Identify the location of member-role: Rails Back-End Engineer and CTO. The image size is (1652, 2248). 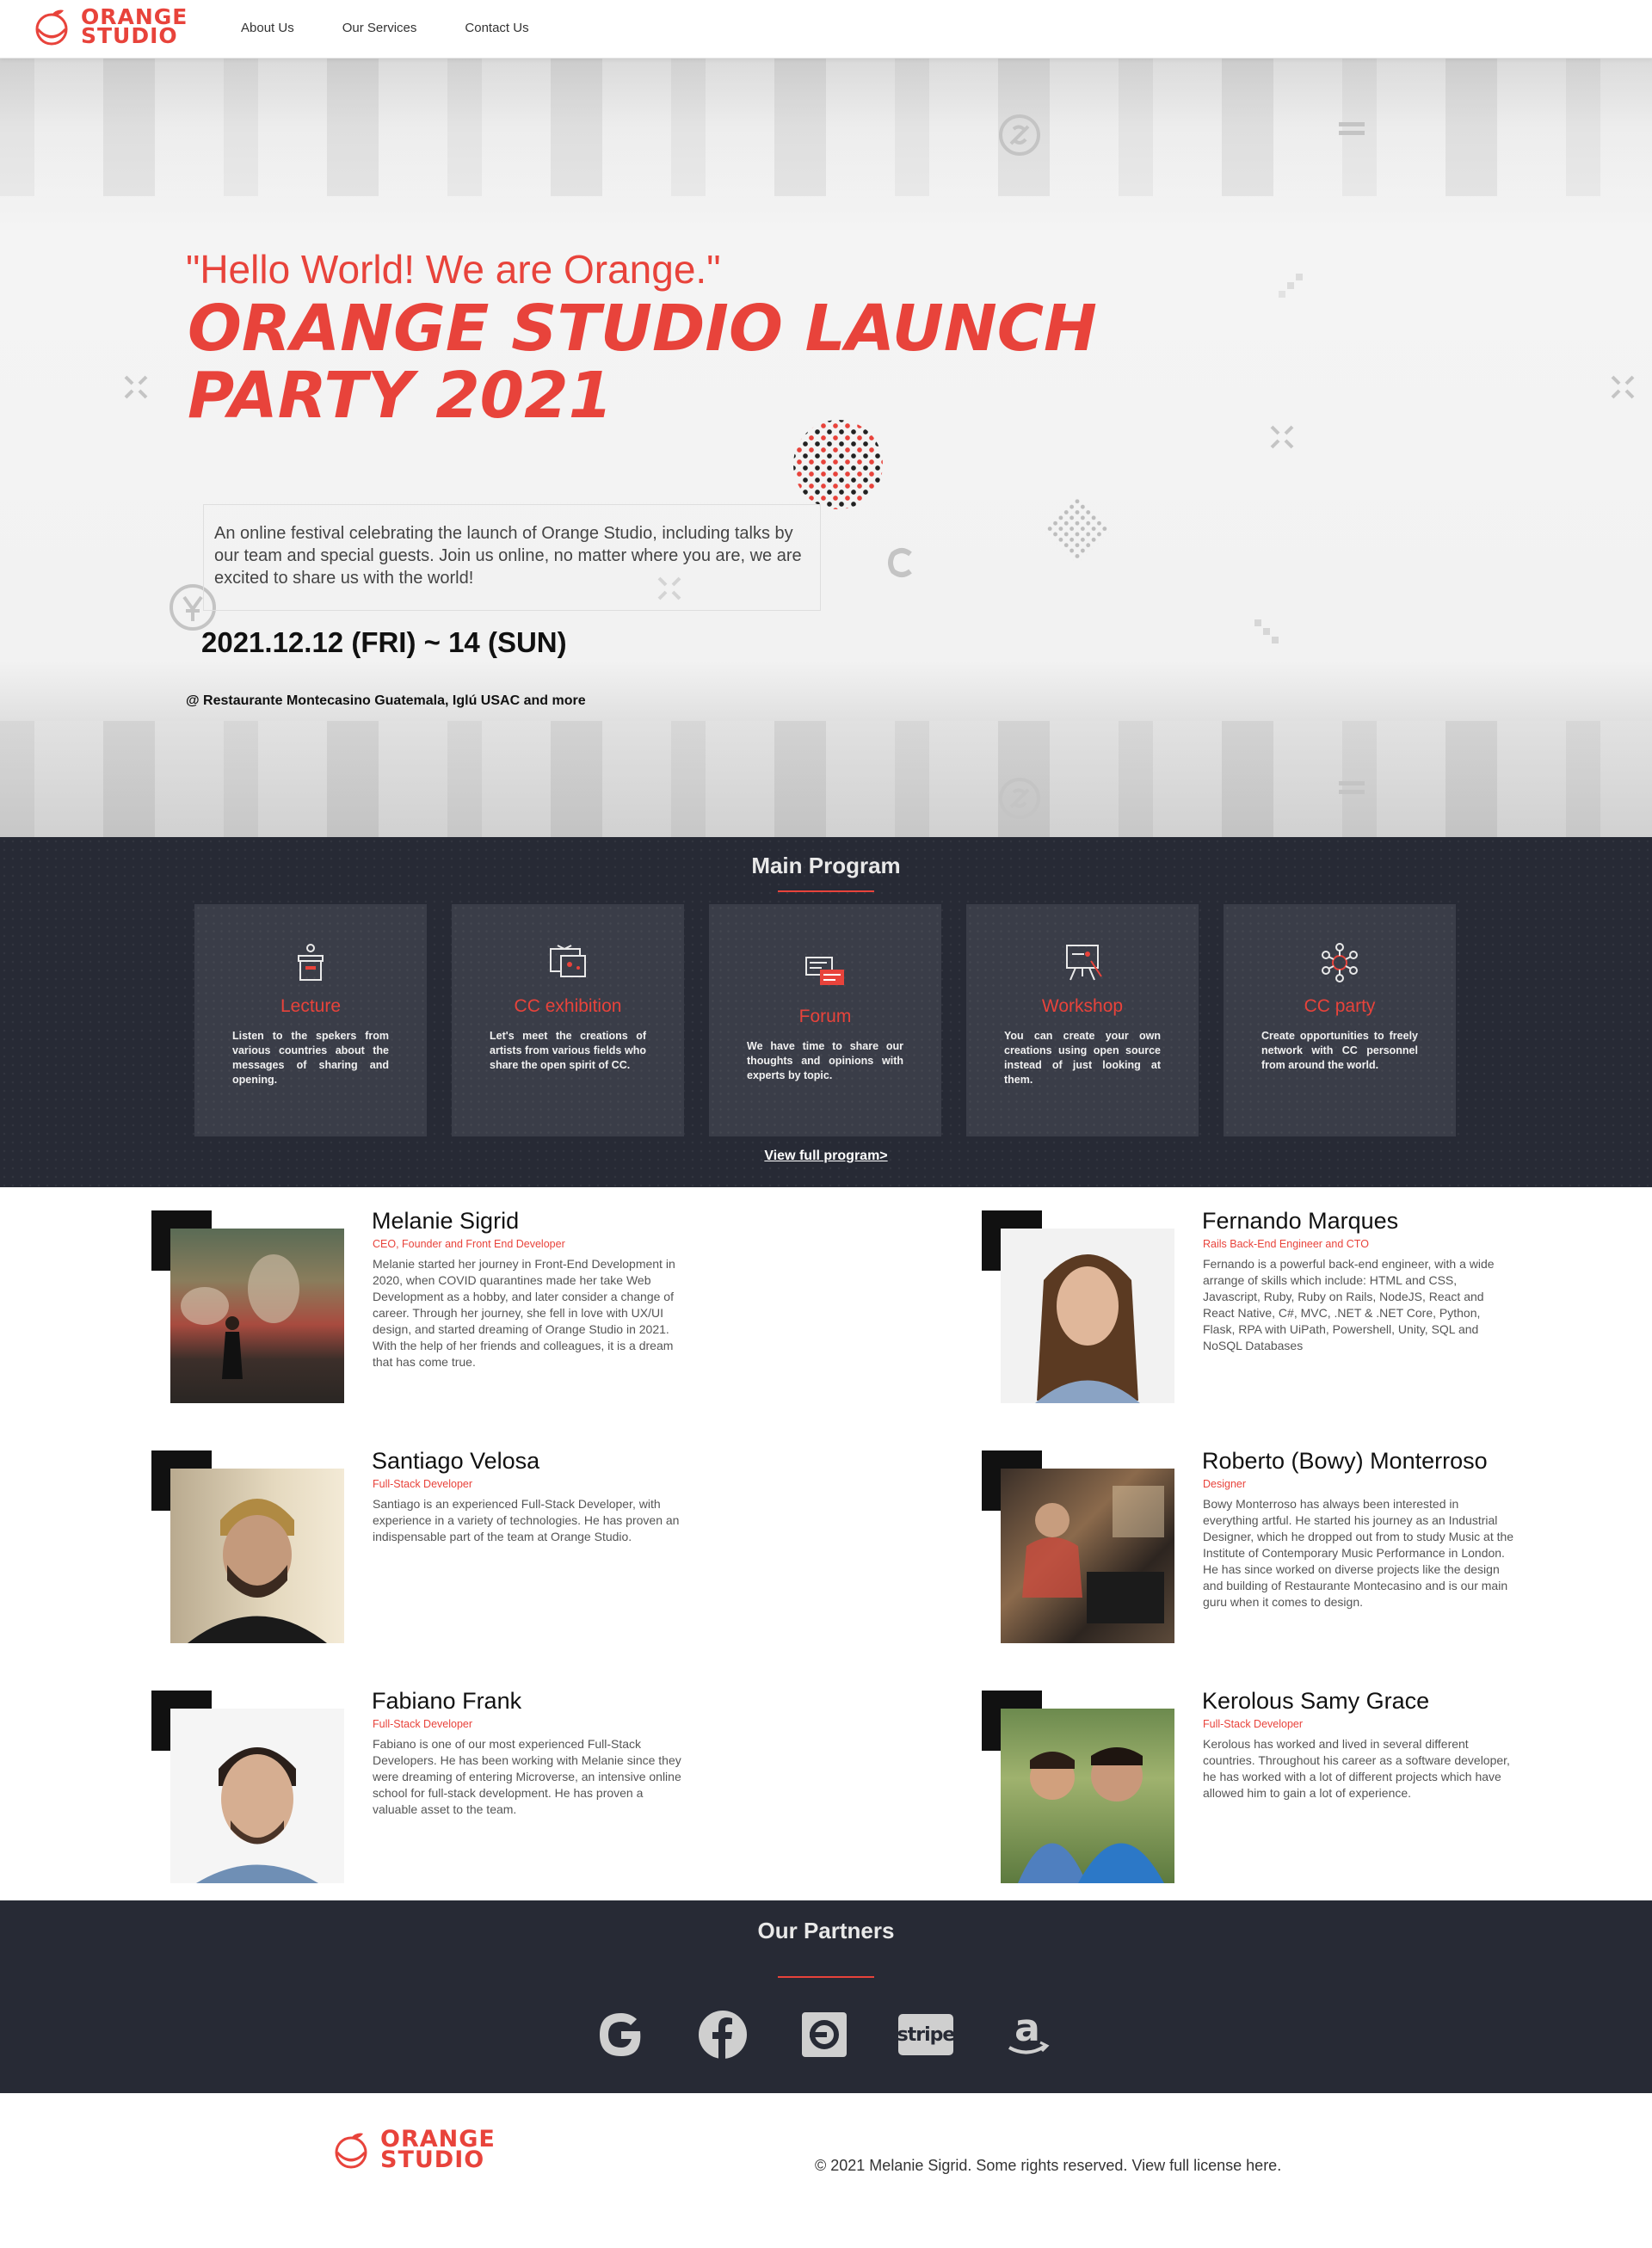
(1286, 1244).